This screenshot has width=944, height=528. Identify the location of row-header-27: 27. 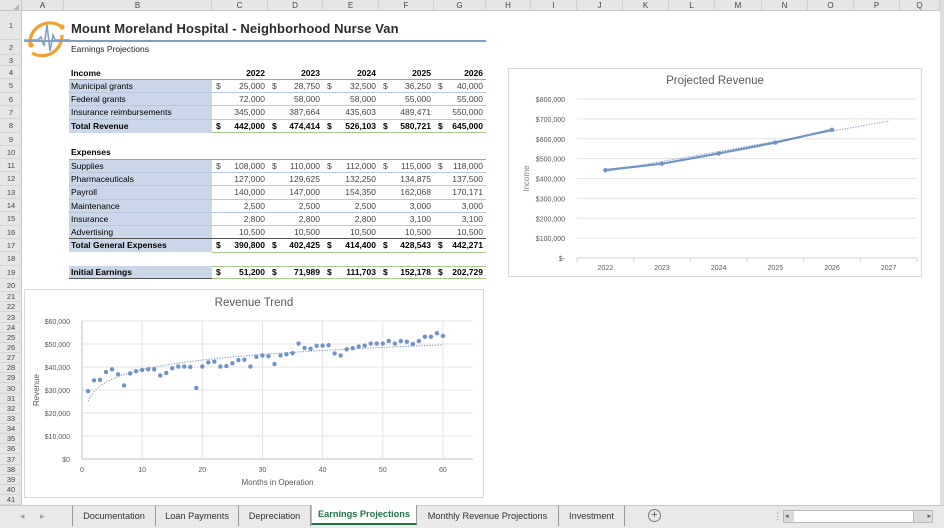
(11, 358).